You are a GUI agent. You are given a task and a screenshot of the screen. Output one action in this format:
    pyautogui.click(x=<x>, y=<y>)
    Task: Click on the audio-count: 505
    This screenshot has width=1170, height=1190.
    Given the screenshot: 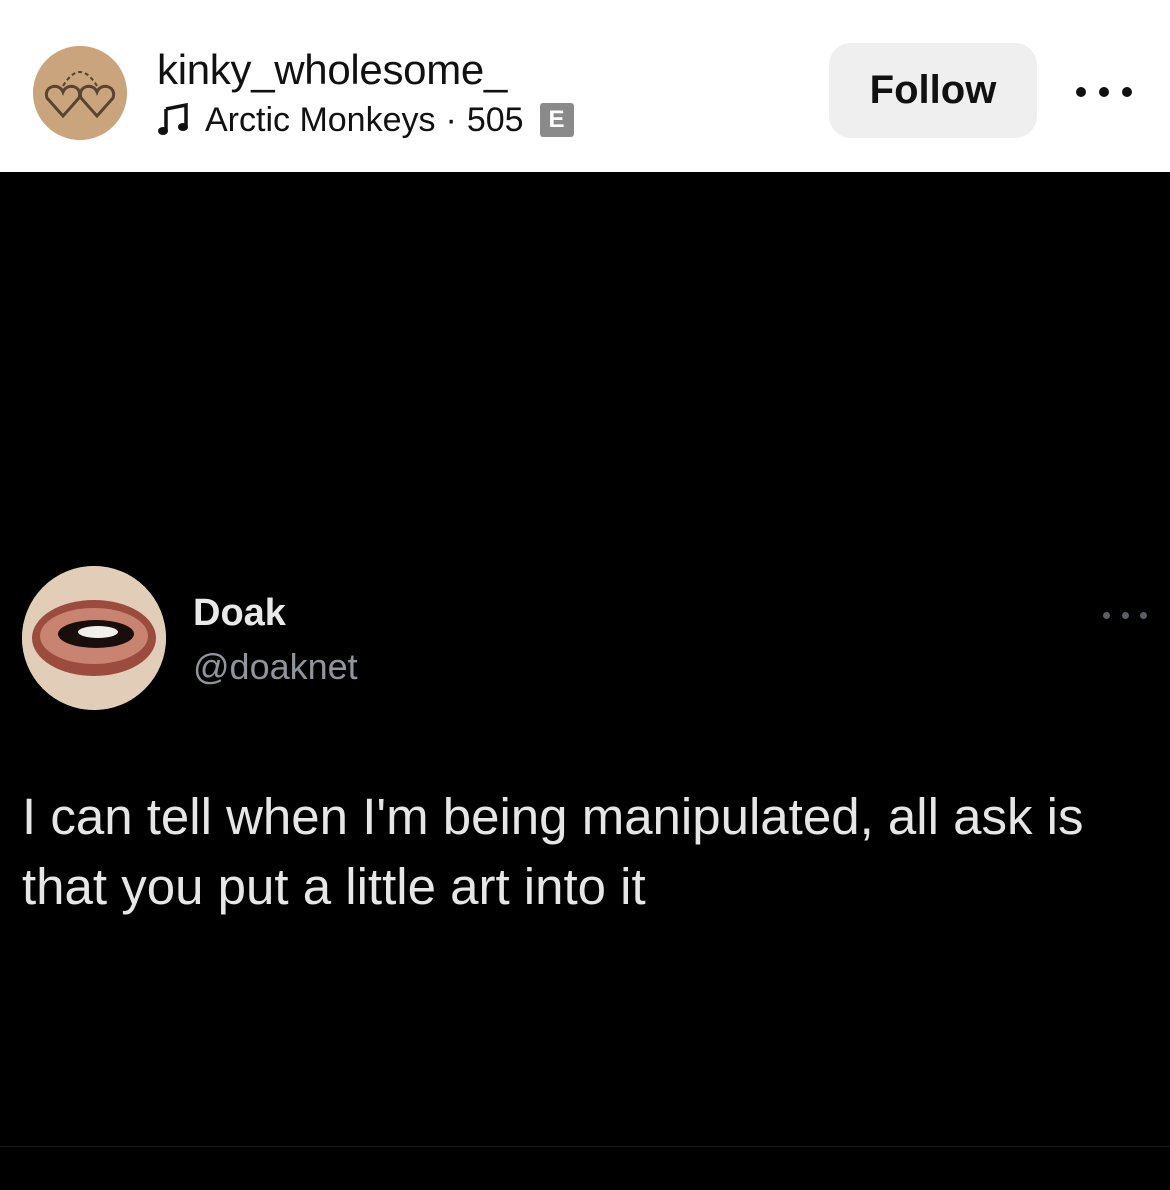 What is the action you would take?
    pyautogui.click(x=495, y=119)
    